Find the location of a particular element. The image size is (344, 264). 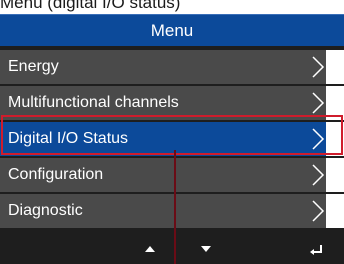

down-button is located at coordinates (207, 250).